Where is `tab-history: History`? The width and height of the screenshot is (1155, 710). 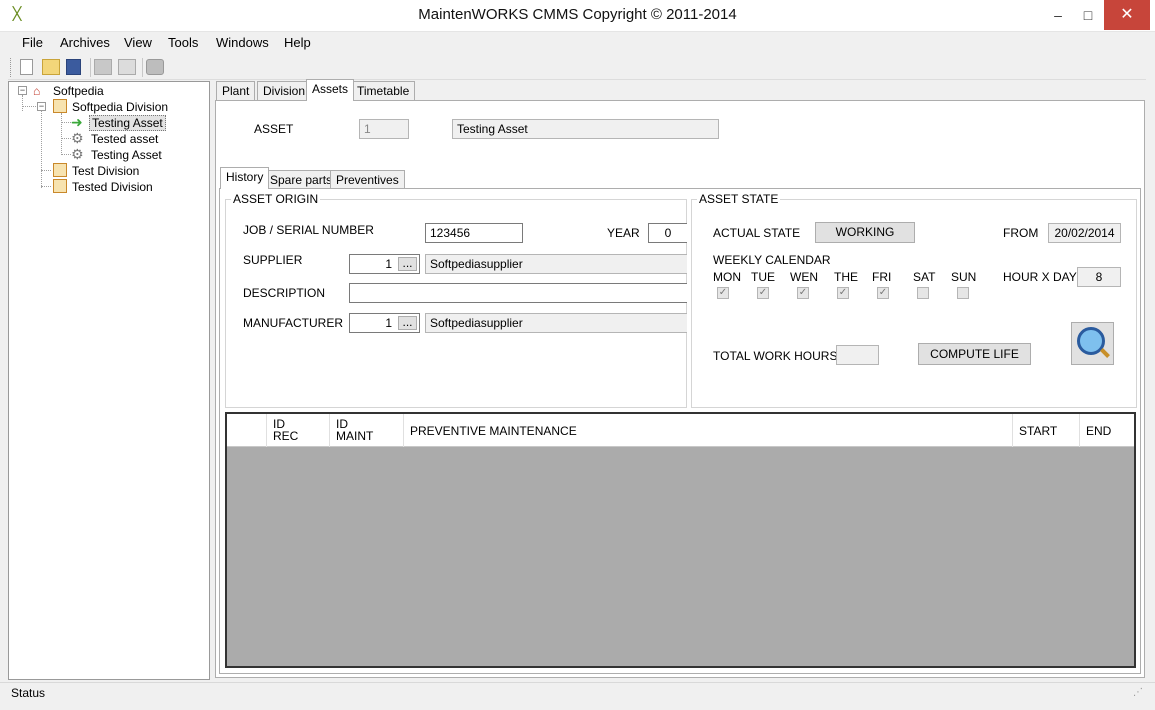 tab-history: History is located at coordinates (245, 178).